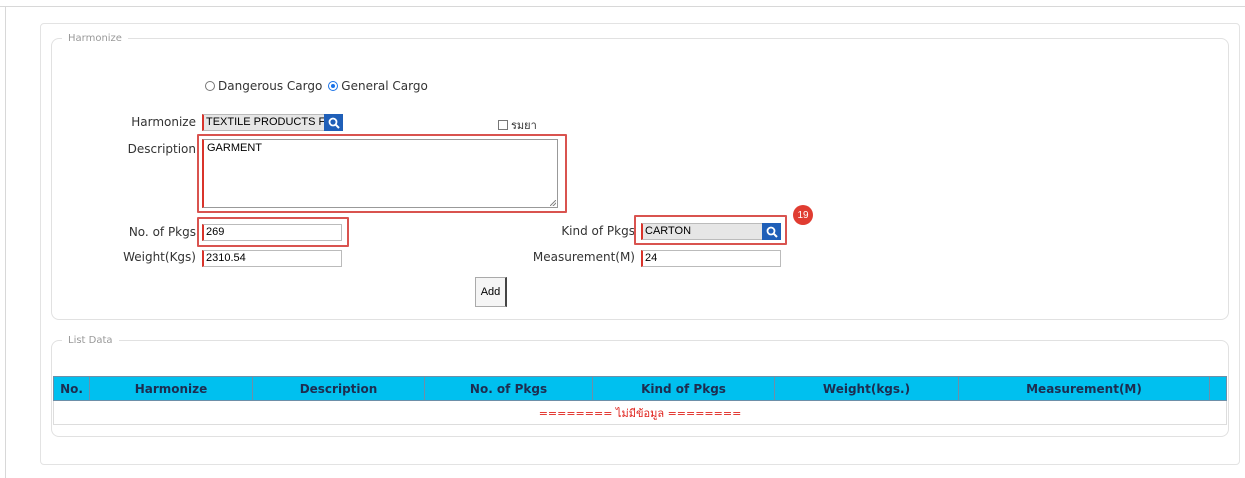  Describe the element at coordinates (491, 292) in the screenshot. I see `add-button: Add` at that location.